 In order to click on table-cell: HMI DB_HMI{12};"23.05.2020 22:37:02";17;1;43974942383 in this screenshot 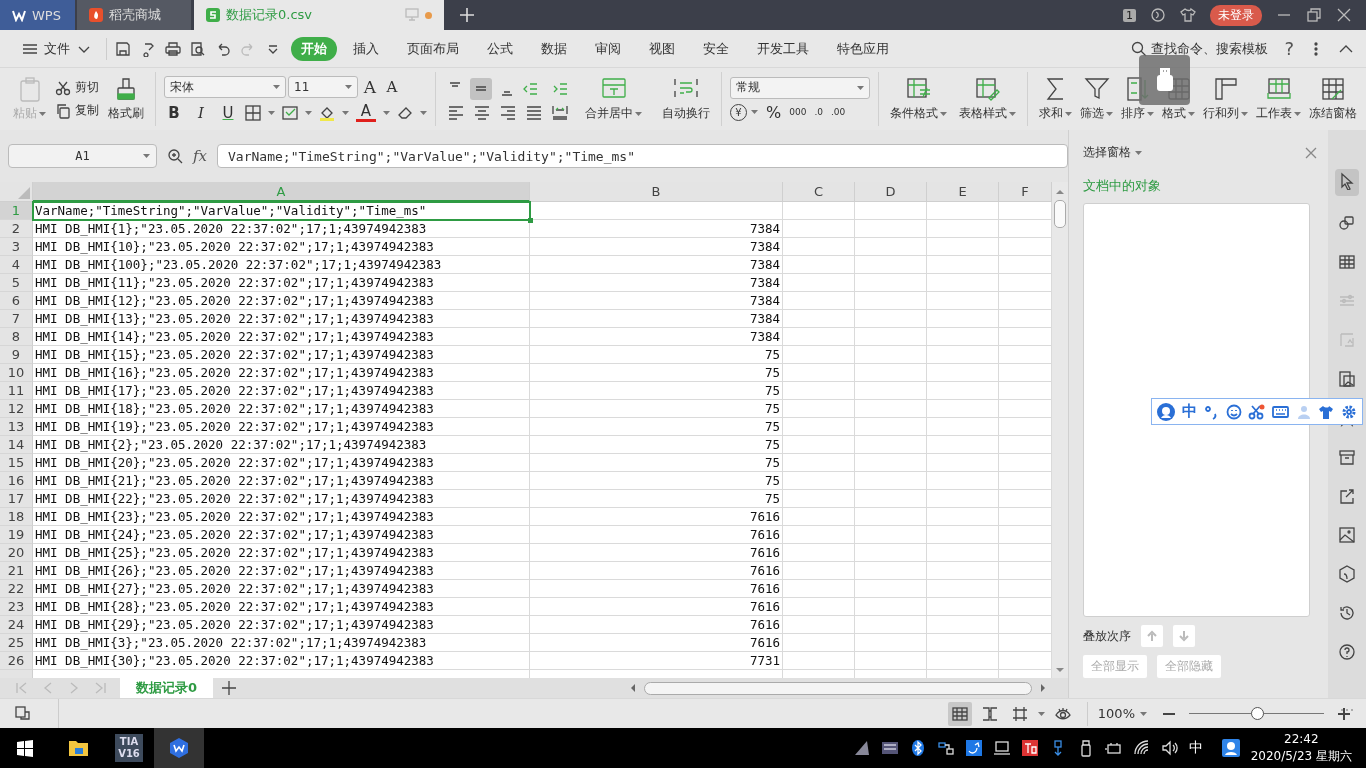, I will do `click(281, 301)`.